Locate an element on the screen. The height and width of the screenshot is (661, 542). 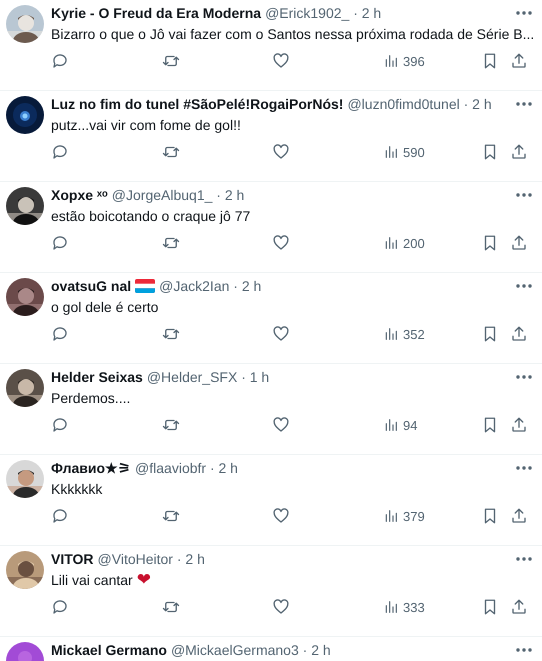
reply-text: Lili vai cantar is located at coordinates (92, 580).